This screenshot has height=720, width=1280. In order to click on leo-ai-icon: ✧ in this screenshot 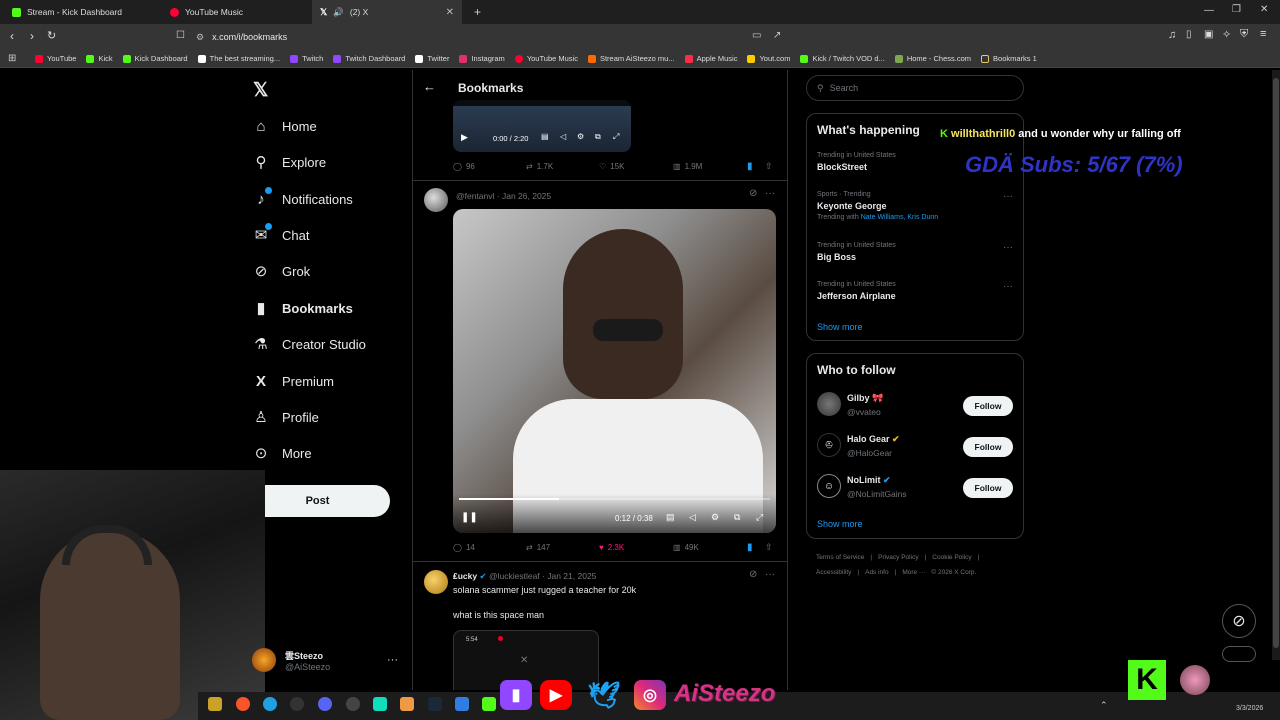, I will do `click(1226, 34)`.